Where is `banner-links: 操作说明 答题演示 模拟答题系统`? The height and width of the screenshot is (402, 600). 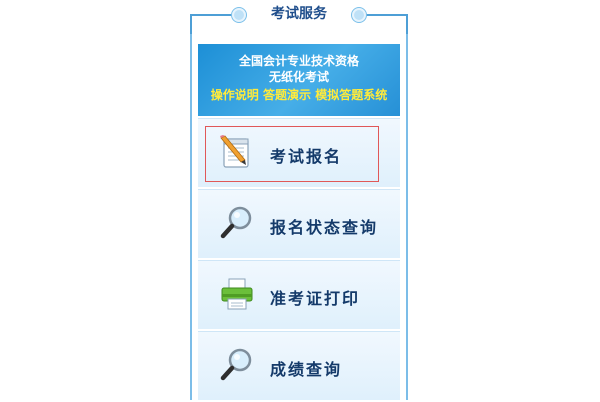
banner-links: 操作说明 答题演示 模拟答题系统 is located at coordinates (299, 95).